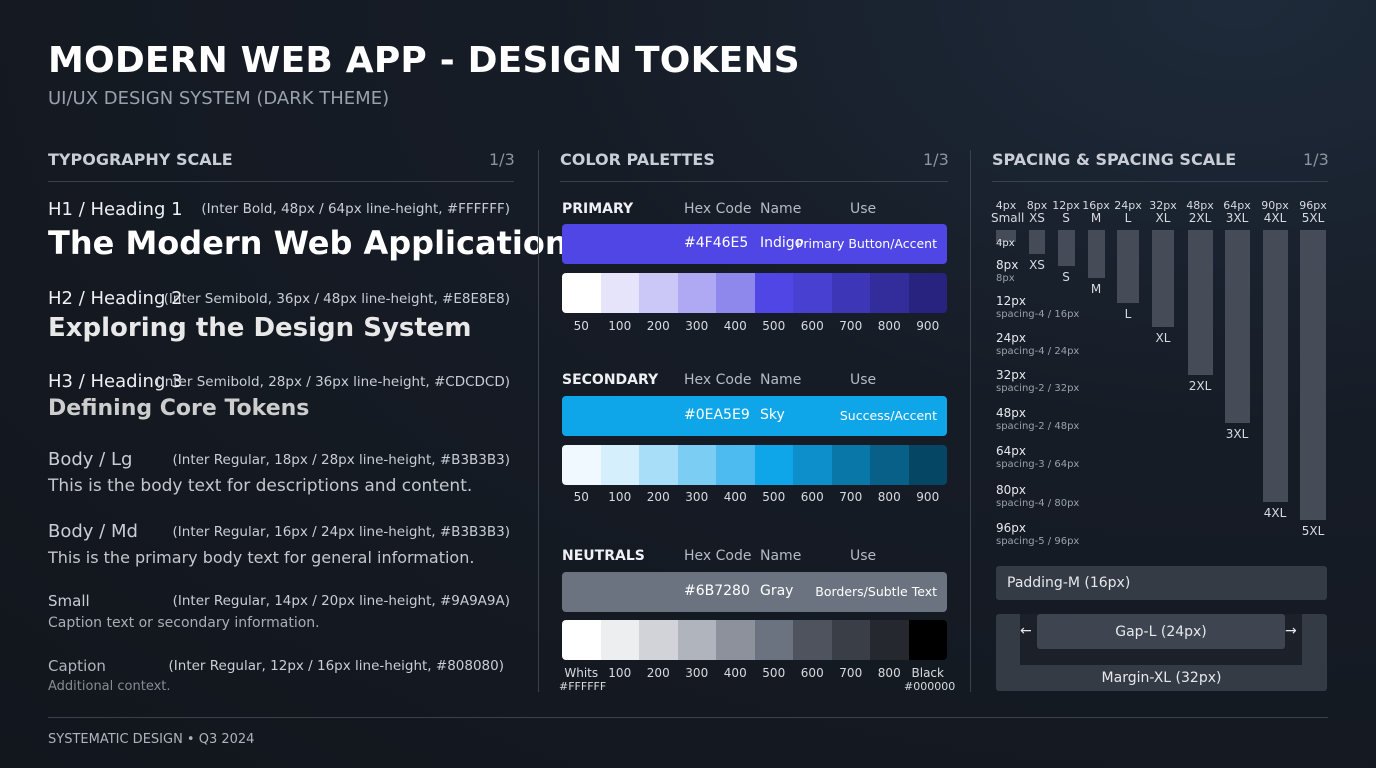  What do you see at coordinates (851, 326) in the screenshot?
I see `primary-step-label: 700` at bounding box center [851, 326].